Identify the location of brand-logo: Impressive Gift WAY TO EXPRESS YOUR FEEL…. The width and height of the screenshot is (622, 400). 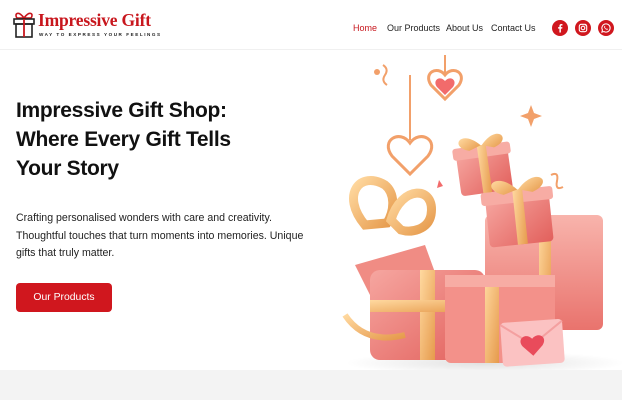
(86, 25).